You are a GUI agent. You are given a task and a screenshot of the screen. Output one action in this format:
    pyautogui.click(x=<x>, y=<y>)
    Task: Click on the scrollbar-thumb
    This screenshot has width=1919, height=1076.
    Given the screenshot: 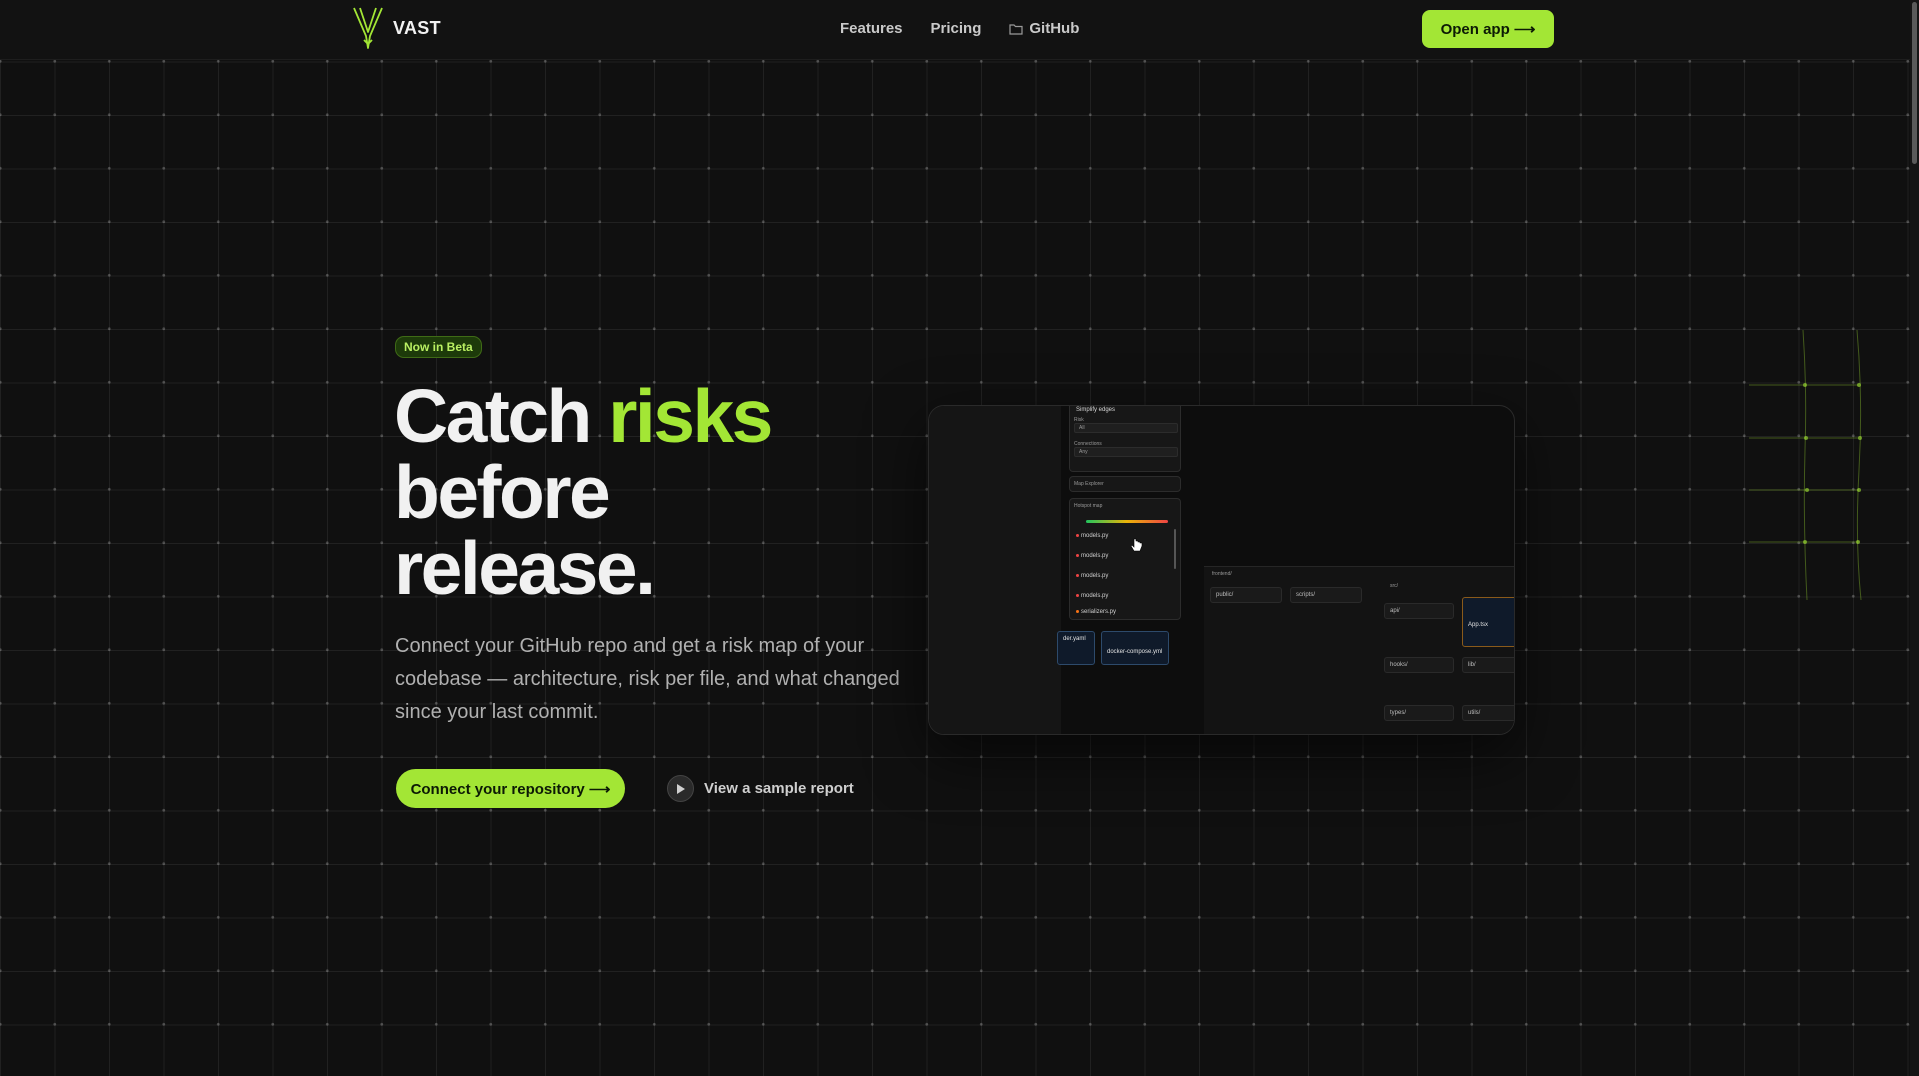 What is the action you would take?
    pyautogui.click(x=1914, y=83)
    